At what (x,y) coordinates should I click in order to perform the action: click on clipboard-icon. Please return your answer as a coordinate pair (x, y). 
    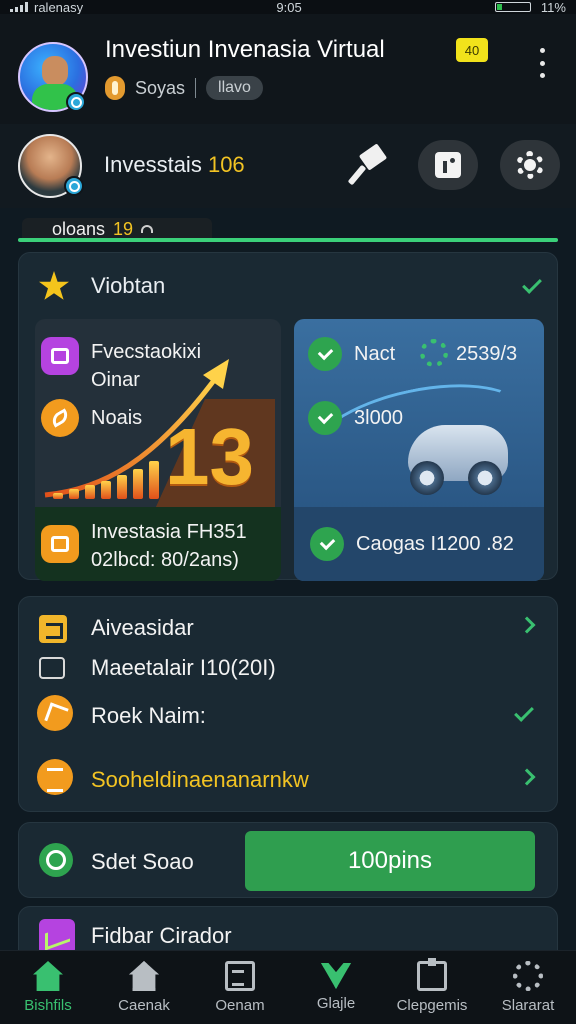
    Looking at the image, I should click on (432, 974).